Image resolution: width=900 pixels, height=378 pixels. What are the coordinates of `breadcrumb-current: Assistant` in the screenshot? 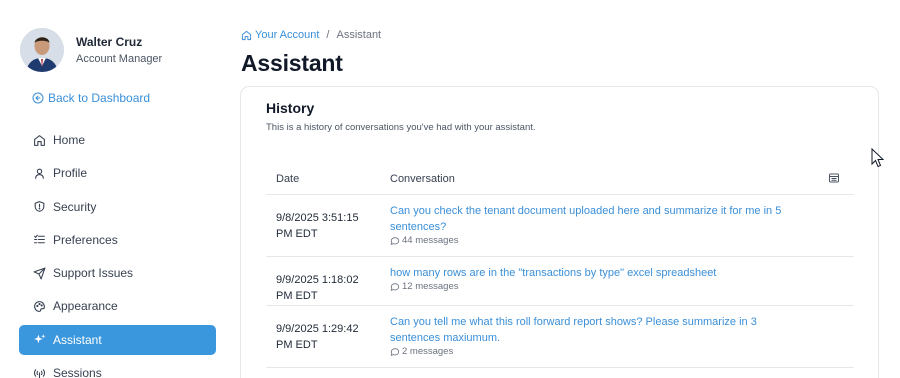 It's located at (359, 35).